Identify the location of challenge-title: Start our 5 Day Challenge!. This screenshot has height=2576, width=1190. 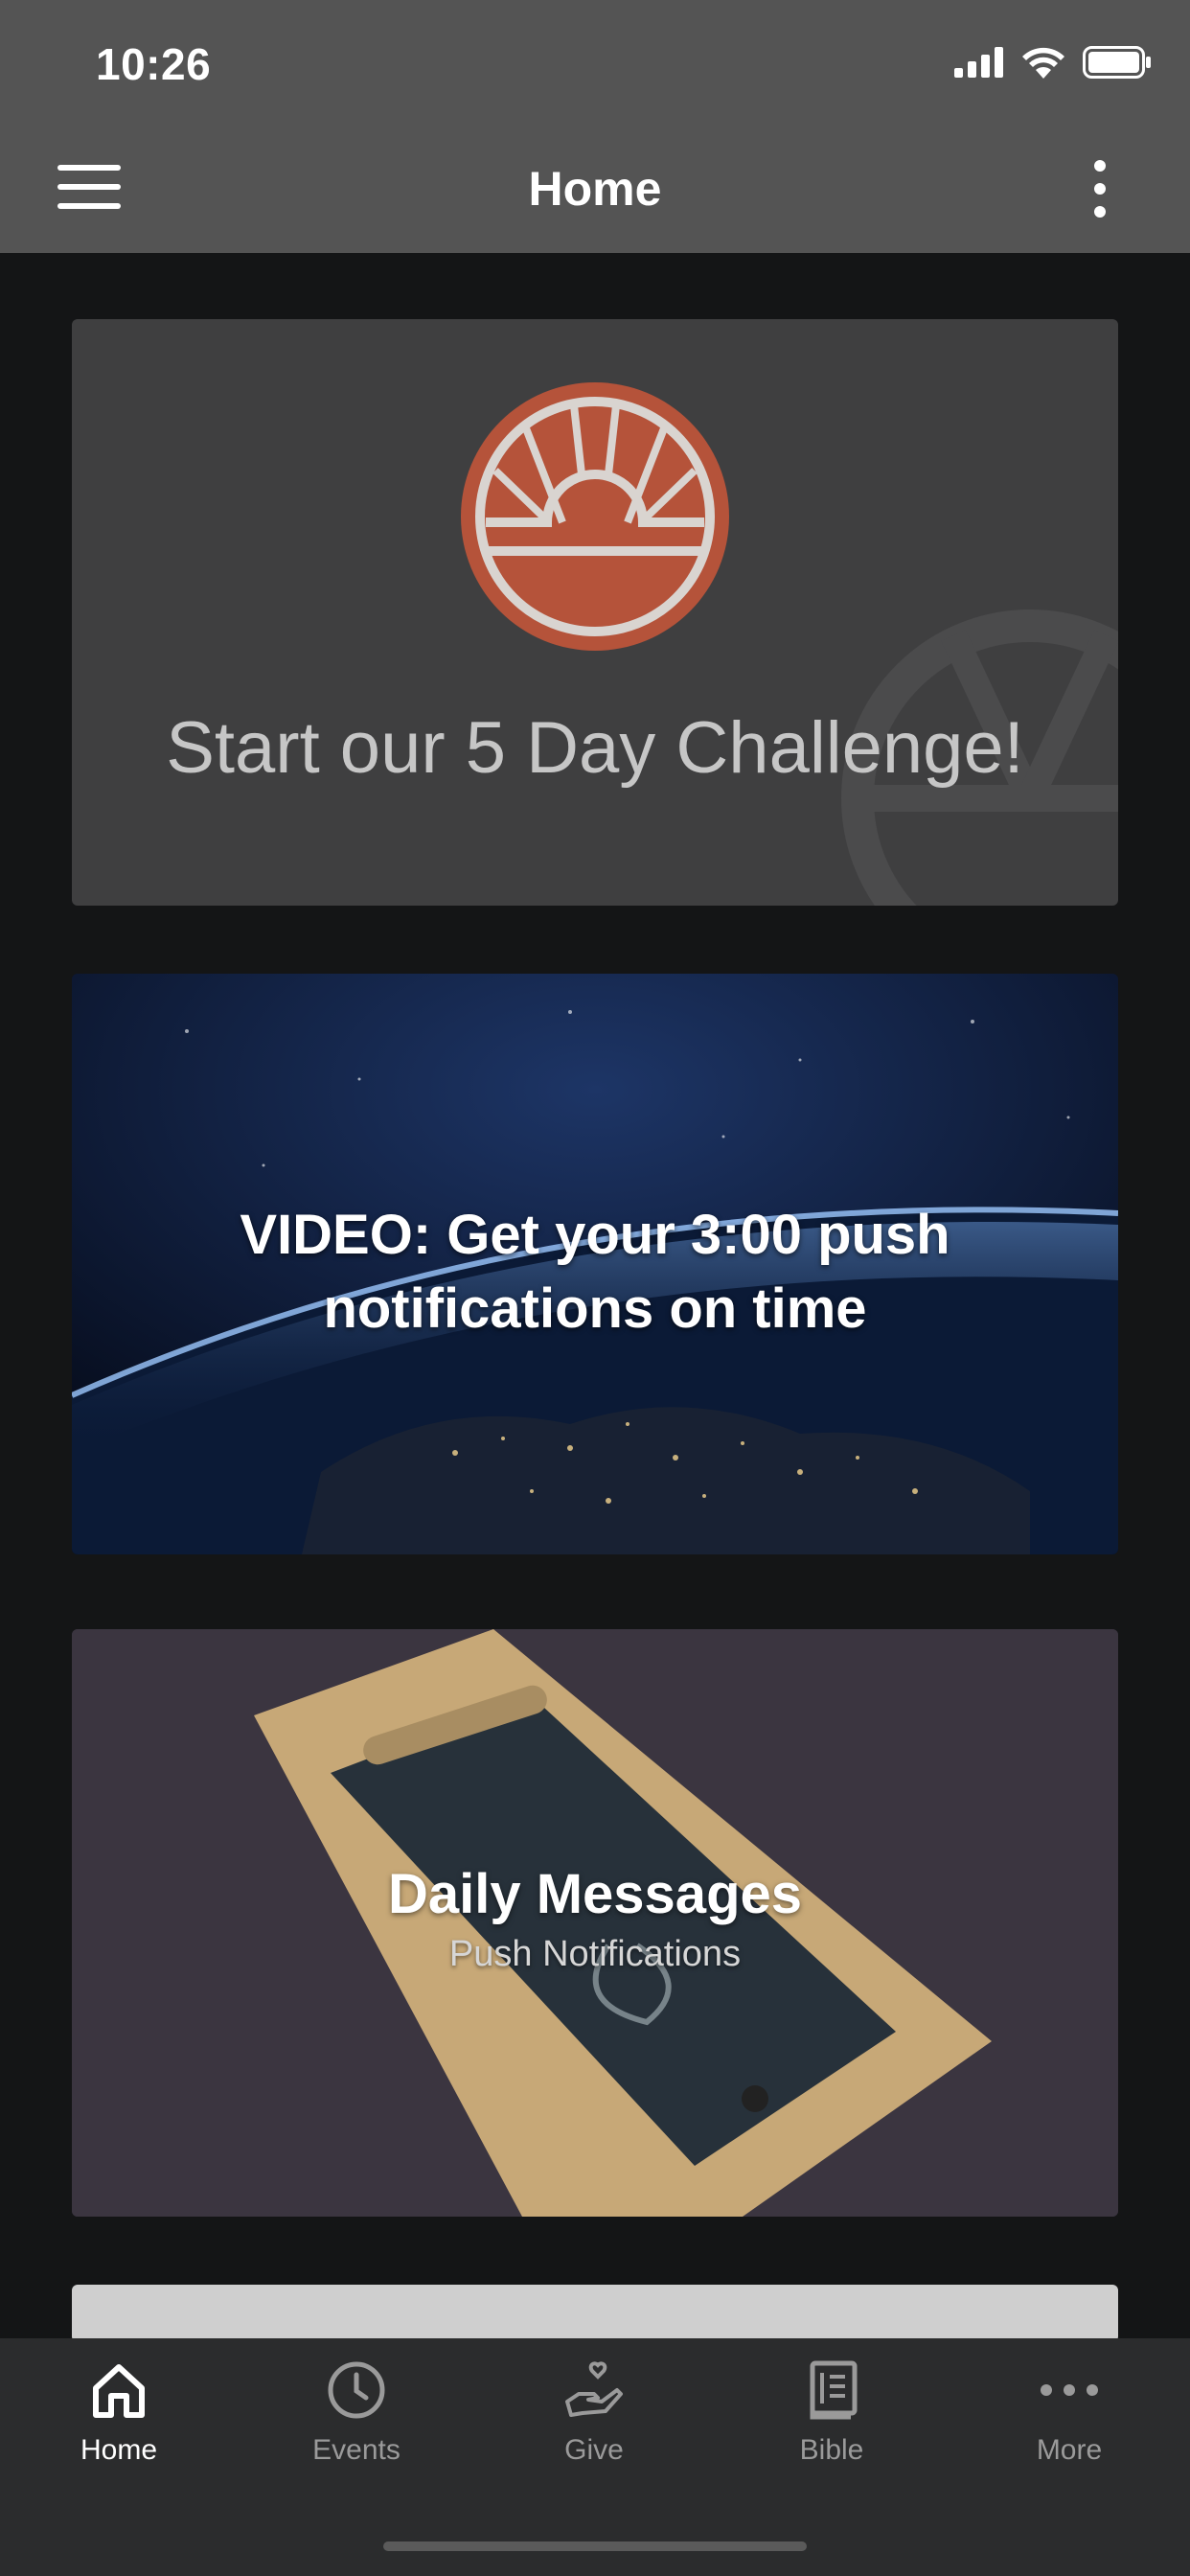
(595, 748).